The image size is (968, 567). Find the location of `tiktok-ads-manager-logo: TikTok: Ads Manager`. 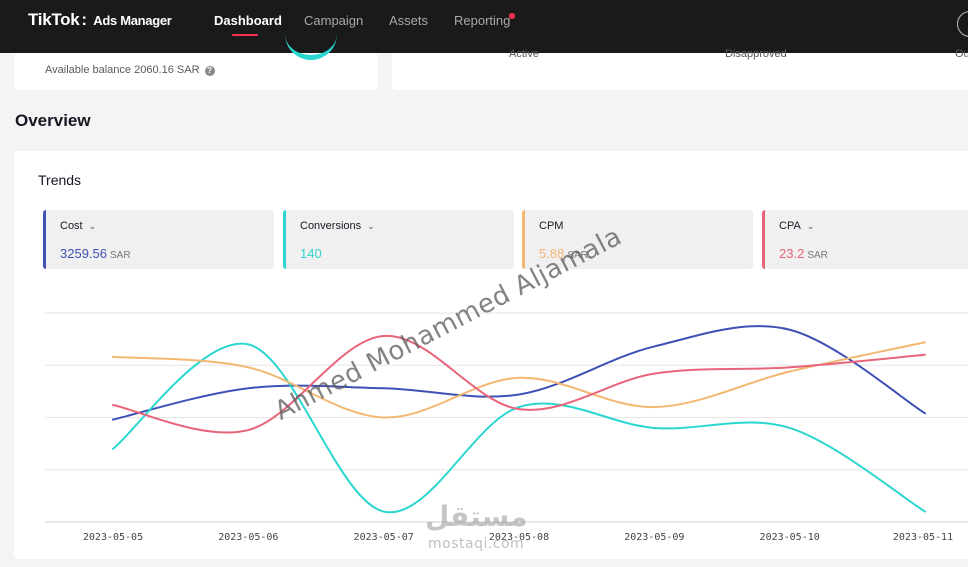

tiktok-ads-manager-logo: TikTok: Ads Manager is located at coordinates (100, 20).